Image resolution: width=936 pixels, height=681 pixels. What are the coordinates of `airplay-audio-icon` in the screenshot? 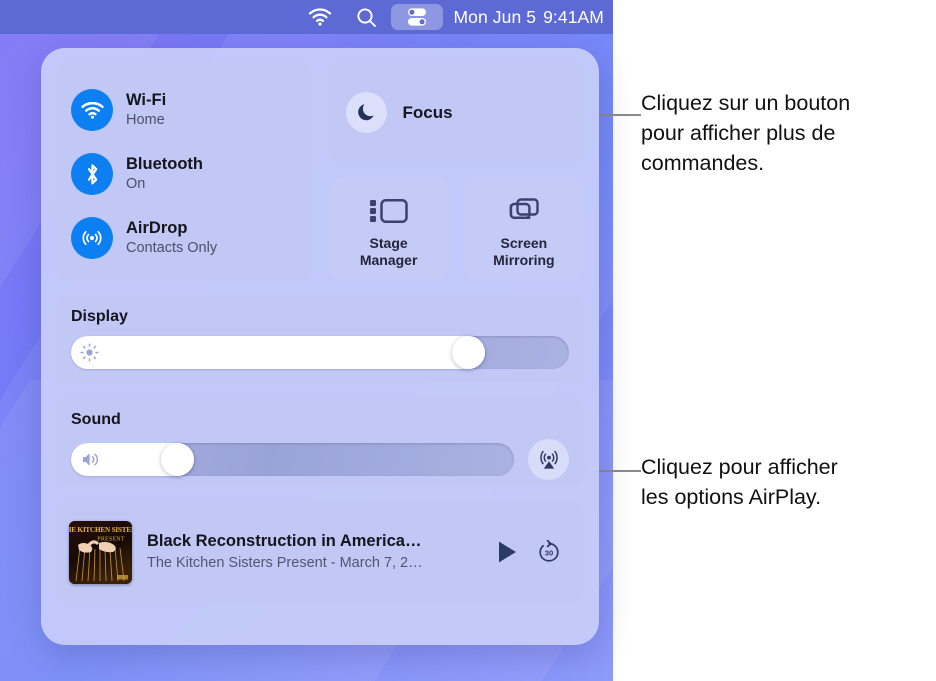 It's located at (548, 459).